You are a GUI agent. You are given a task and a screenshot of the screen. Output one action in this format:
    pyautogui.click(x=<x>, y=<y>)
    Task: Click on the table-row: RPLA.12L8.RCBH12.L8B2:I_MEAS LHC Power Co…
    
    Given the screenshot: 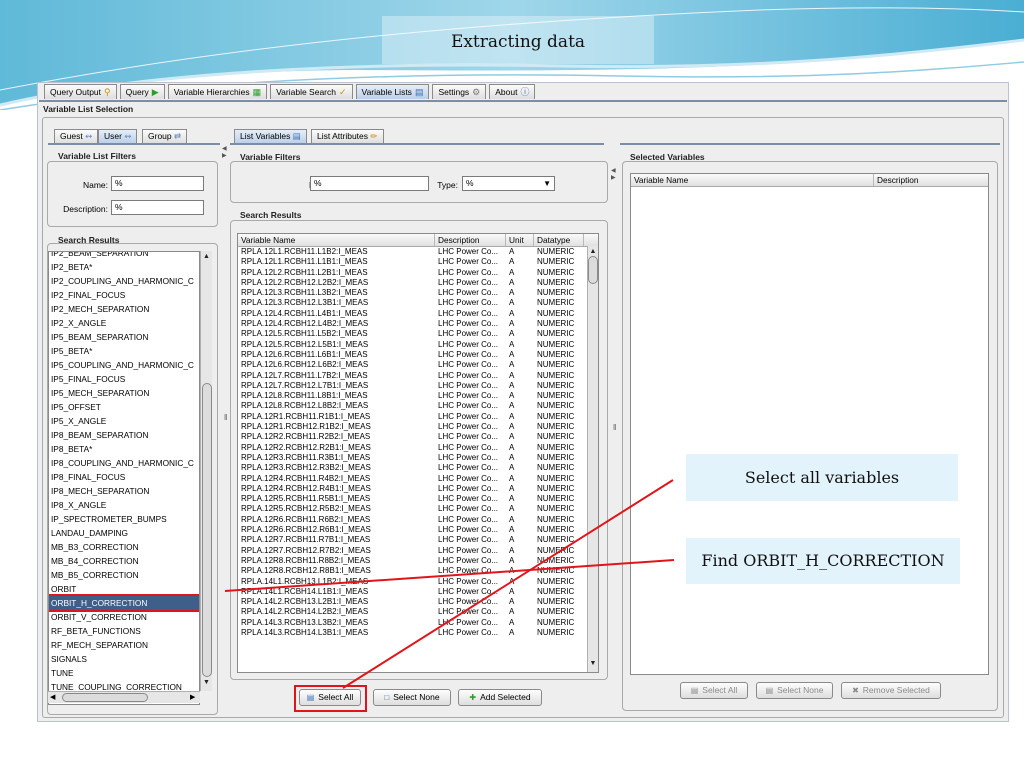 What is the action you would take?
    pyautogui.click(x=418, y=406)
    